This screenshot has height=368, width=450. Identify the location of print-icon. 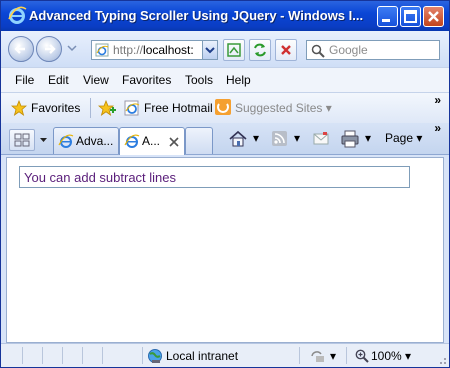
(350, 139).